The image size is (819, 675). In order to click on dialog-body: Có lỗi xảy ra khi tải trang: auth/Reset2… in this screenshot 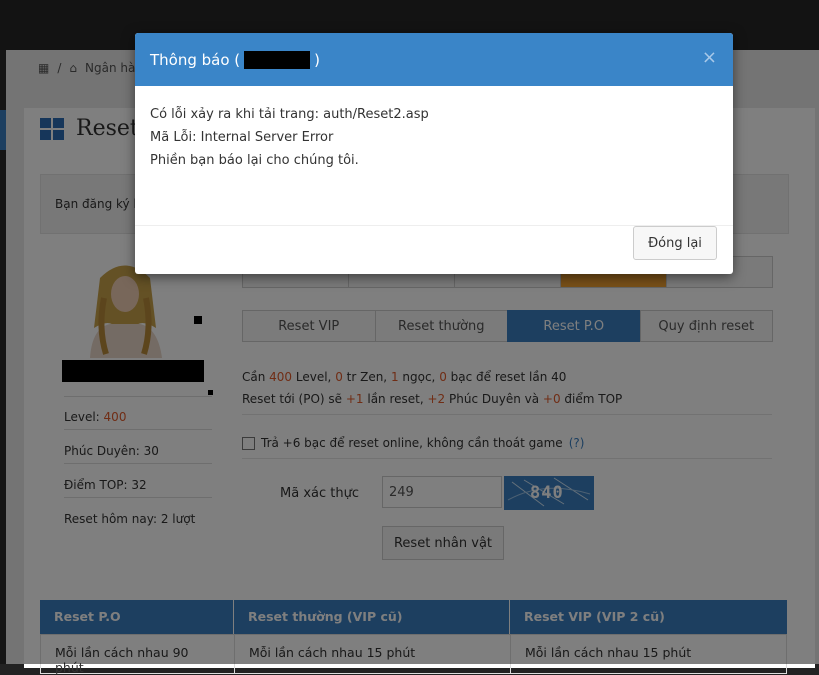, I will do `click(434, 129)`.